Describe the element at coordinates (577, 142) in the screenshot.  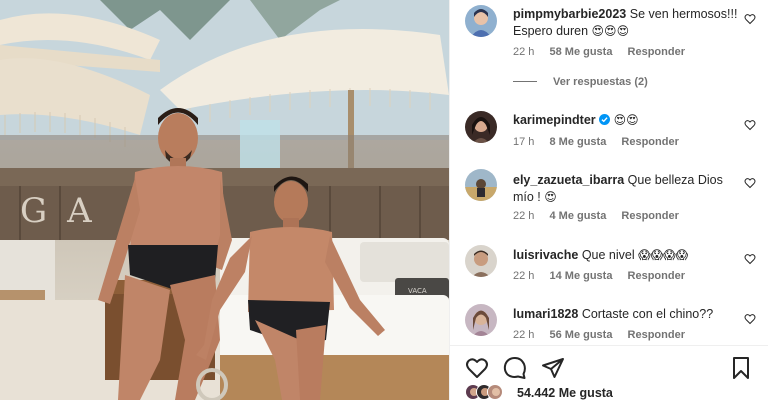
I see `comment-likes: 8 Me gusta` at that location.